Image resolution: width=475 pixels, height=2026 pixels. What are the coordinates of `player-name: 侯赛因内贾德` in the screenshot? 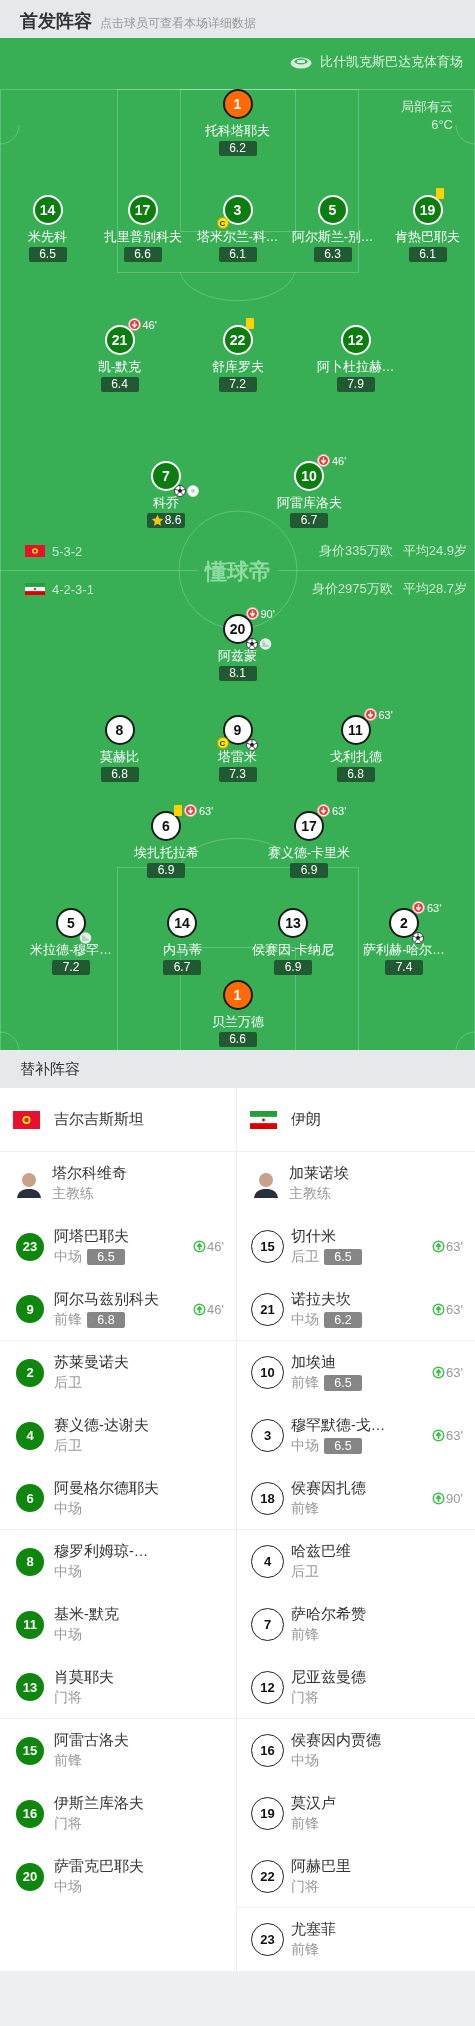 It's located at (336, 1740).